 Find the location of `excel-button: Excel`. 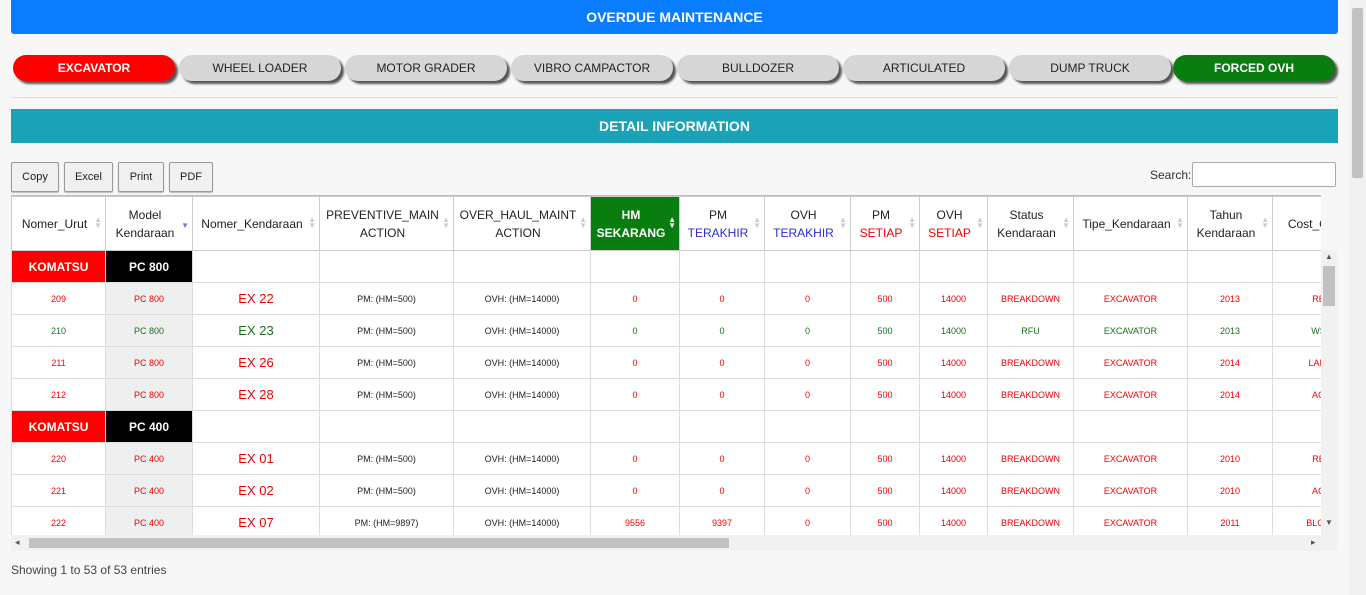

excel-button: Excel is located at coordinates (88, 177).